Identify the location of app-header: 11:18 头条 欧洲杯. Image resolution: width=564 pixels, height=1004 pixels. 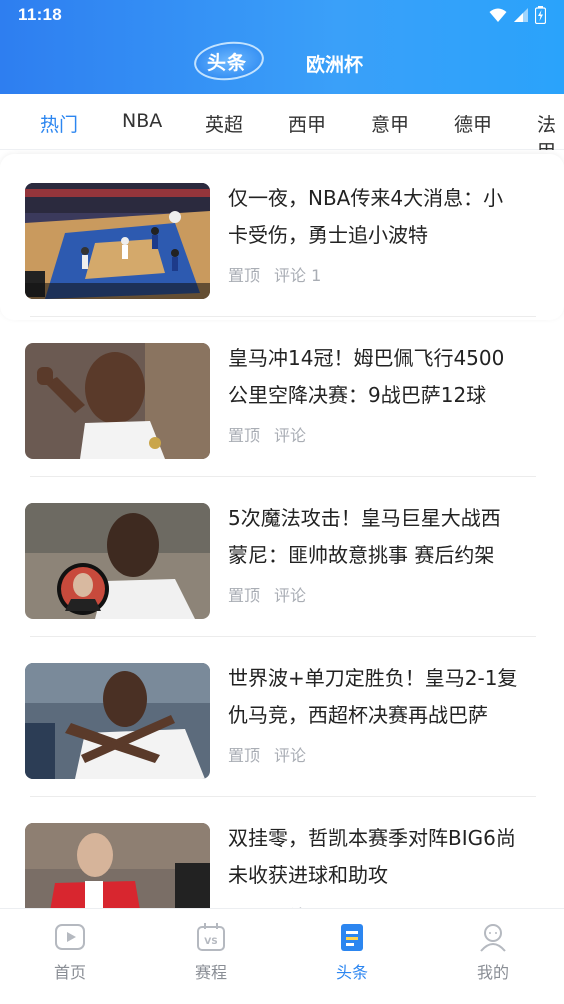
(282, 47).